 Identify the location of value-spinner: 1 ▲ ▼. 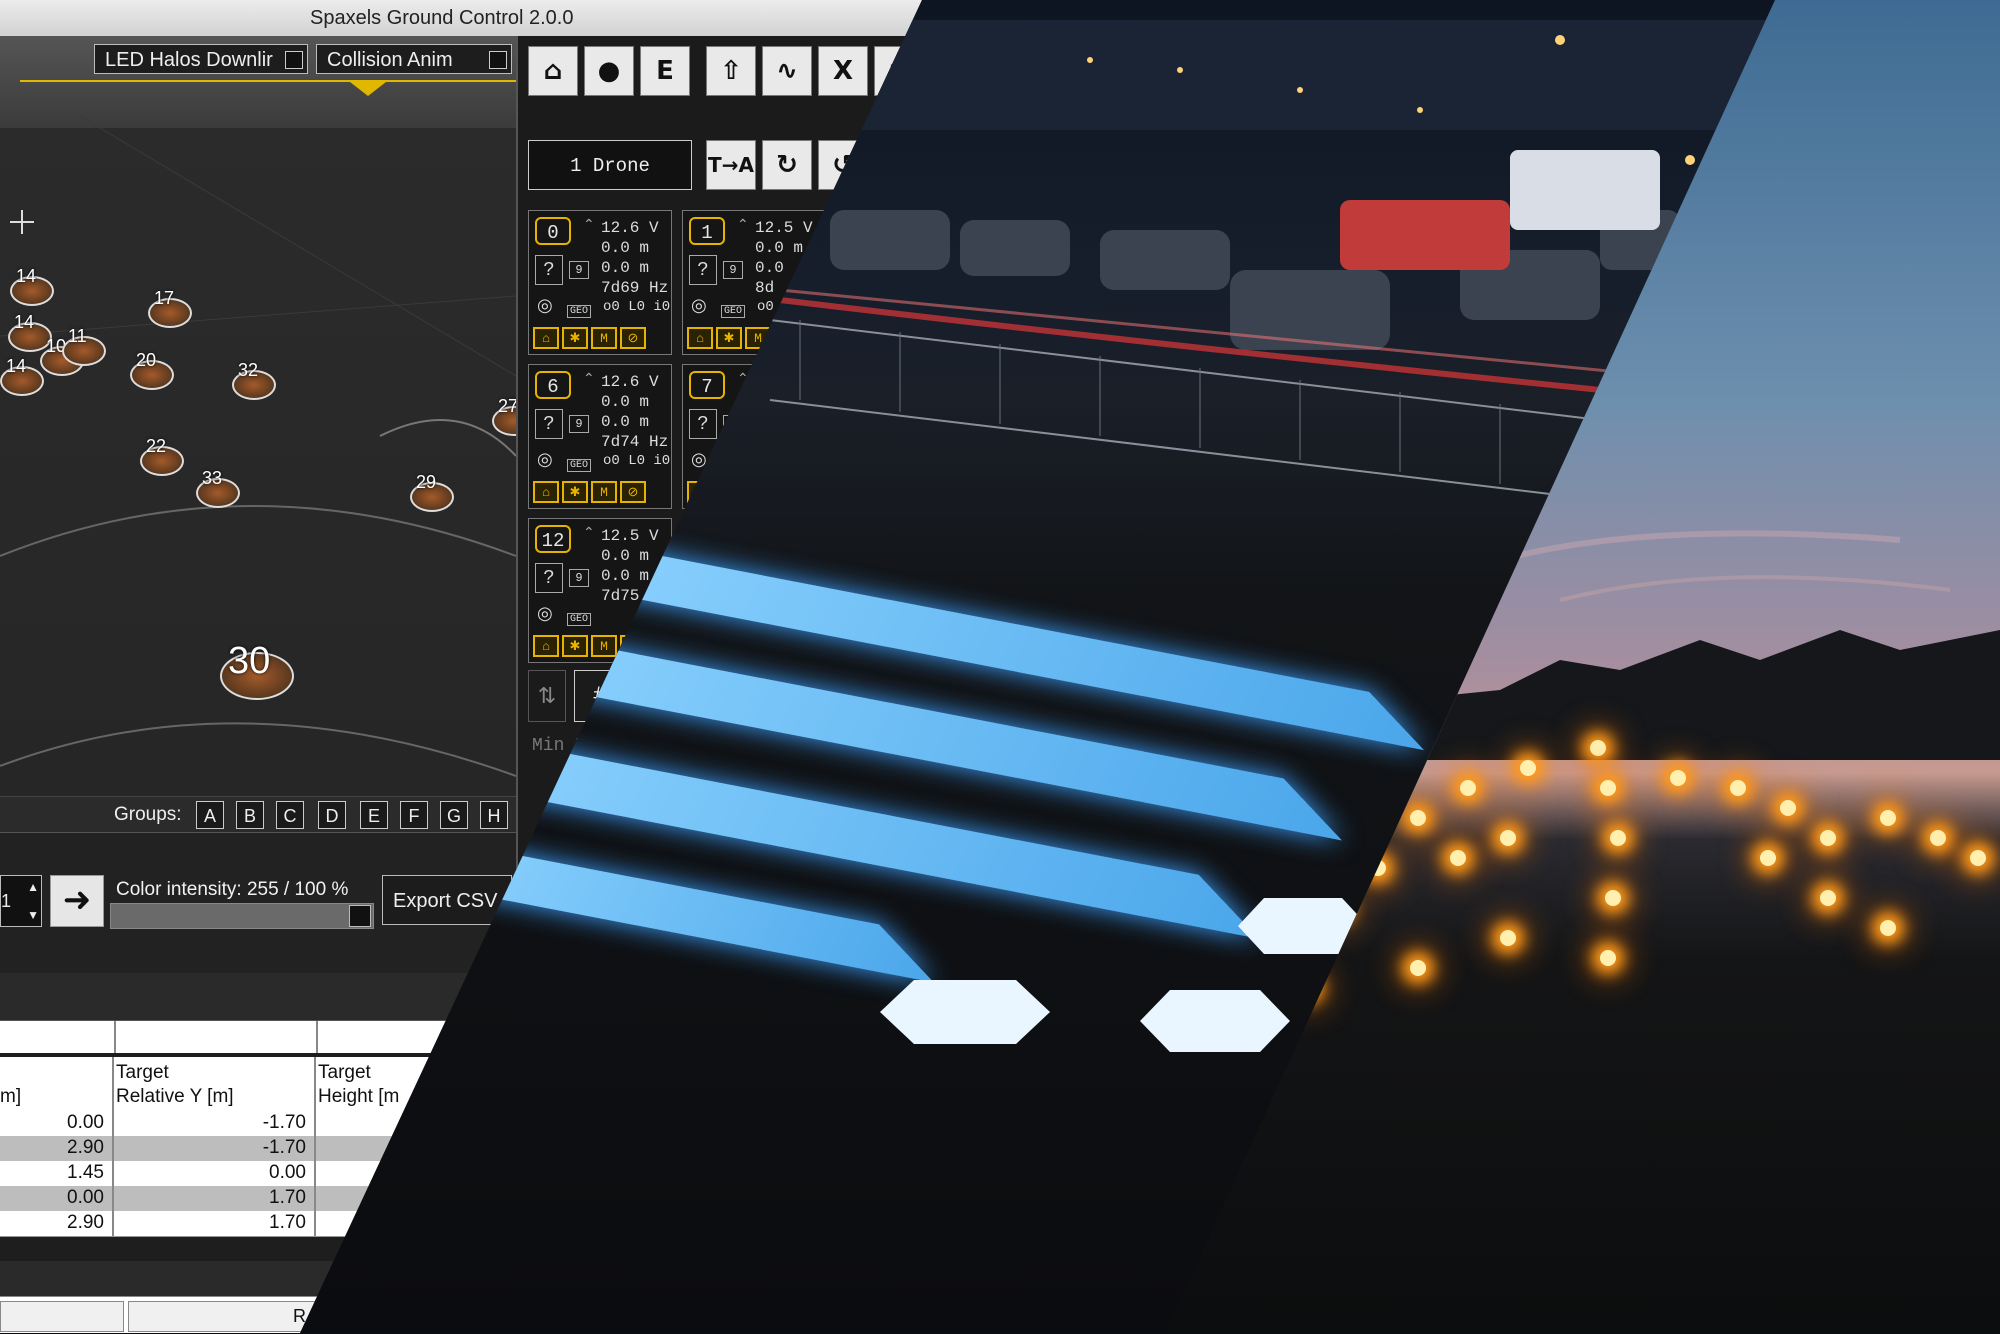
(21, 901).